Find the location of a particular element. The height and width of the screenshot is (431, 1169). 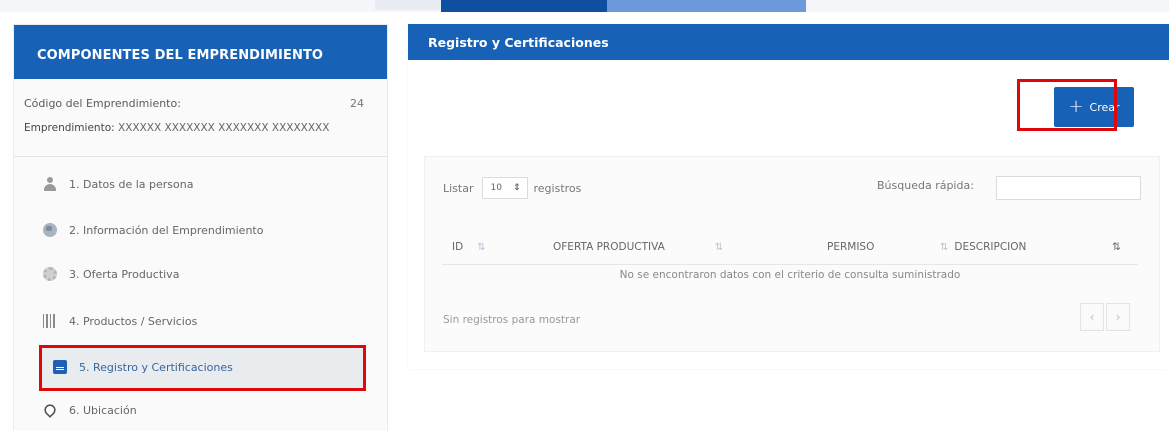

venture-code: Código del Emprendimiento: 24 is located at coordinates (194, 103).